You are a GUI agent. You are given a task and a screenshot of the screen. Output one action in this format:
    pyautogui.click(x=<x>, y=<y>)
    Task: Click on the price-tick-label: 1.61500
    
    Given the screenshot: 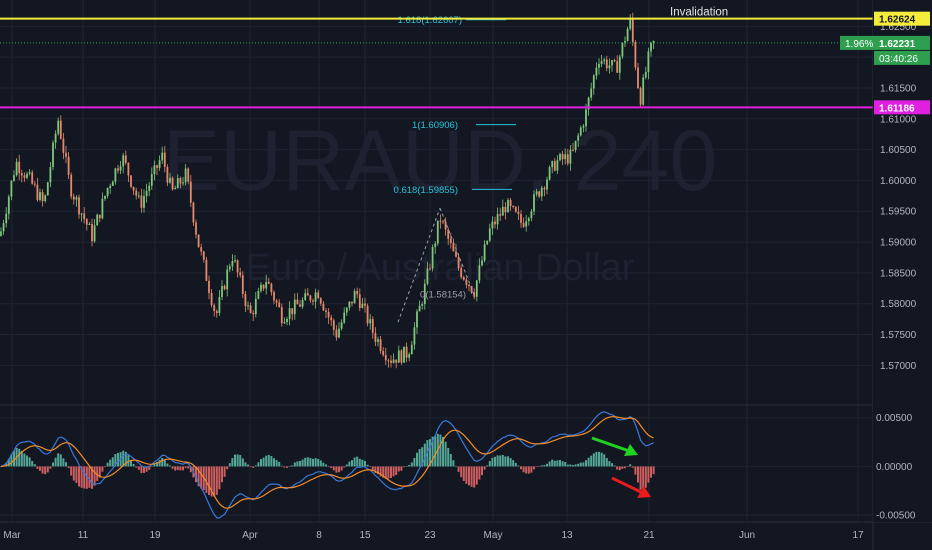 What is the action you would take?
    pyautogui.click(x=898, y=88)
    